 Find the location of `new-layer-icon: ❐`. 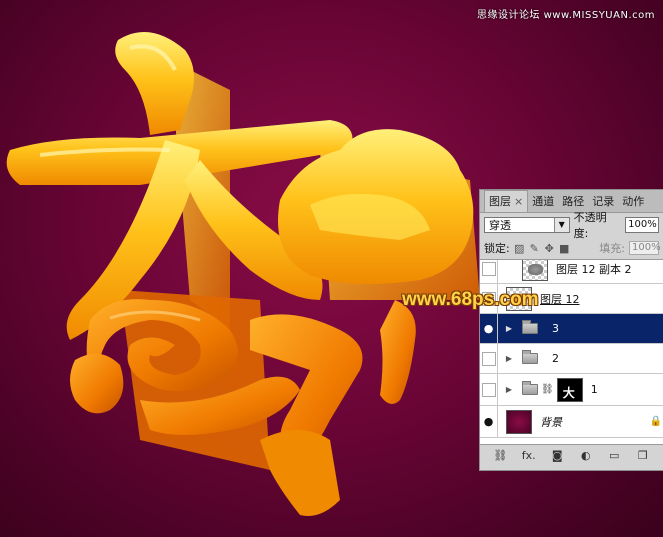

new-layer-icon: ❐ is located at coordinates (643, 455).